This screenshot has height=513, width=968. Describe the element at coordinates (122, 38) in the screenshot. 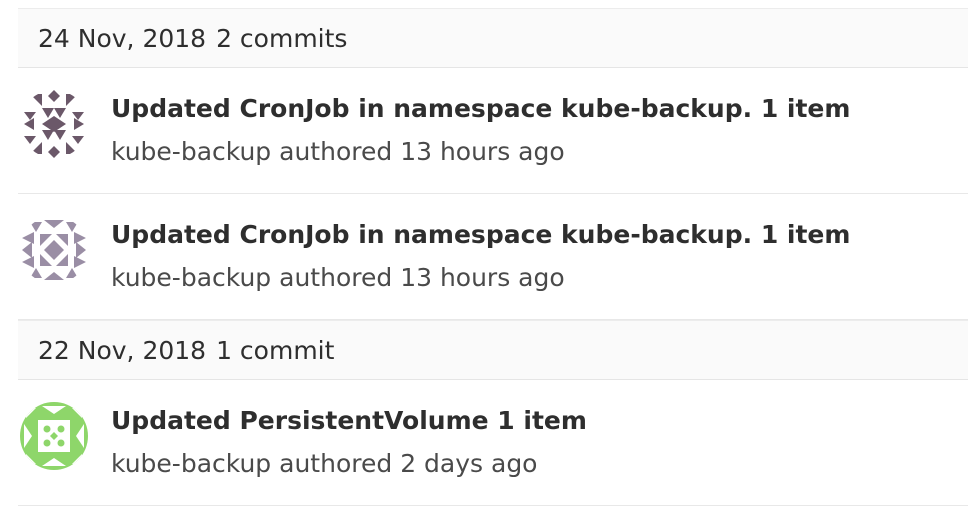

I see `day-date: 24 Nov, 2018` at that location.